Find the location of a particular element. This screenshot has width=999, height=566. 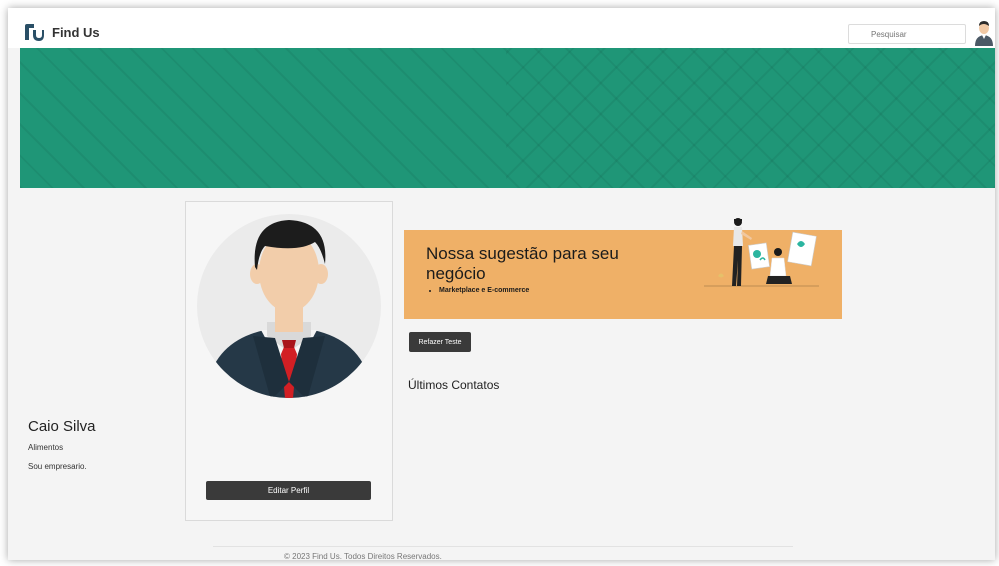

find-us-logo-icon is located at coordinates (34, 32).